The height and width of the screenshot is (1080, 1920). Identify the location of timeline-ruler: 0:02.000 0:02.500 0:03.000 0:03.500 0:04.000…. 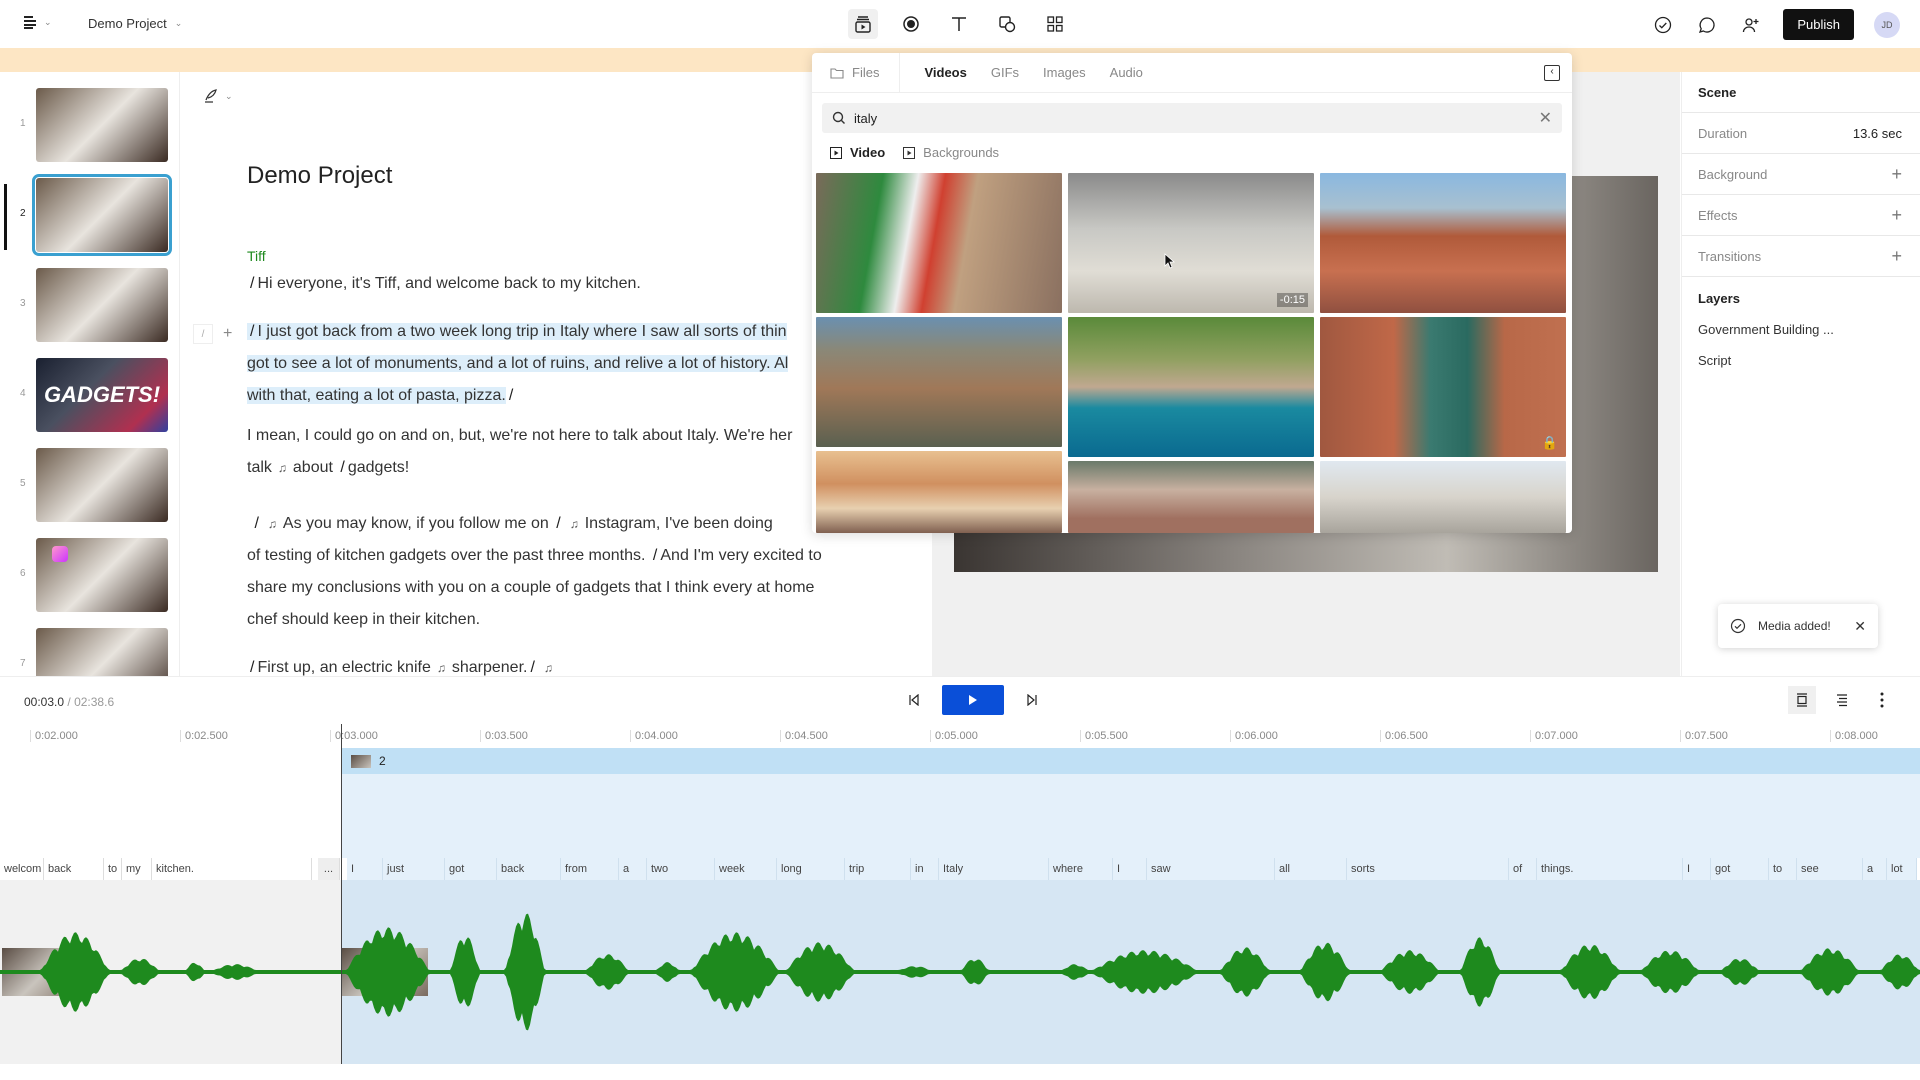
(960, 736).